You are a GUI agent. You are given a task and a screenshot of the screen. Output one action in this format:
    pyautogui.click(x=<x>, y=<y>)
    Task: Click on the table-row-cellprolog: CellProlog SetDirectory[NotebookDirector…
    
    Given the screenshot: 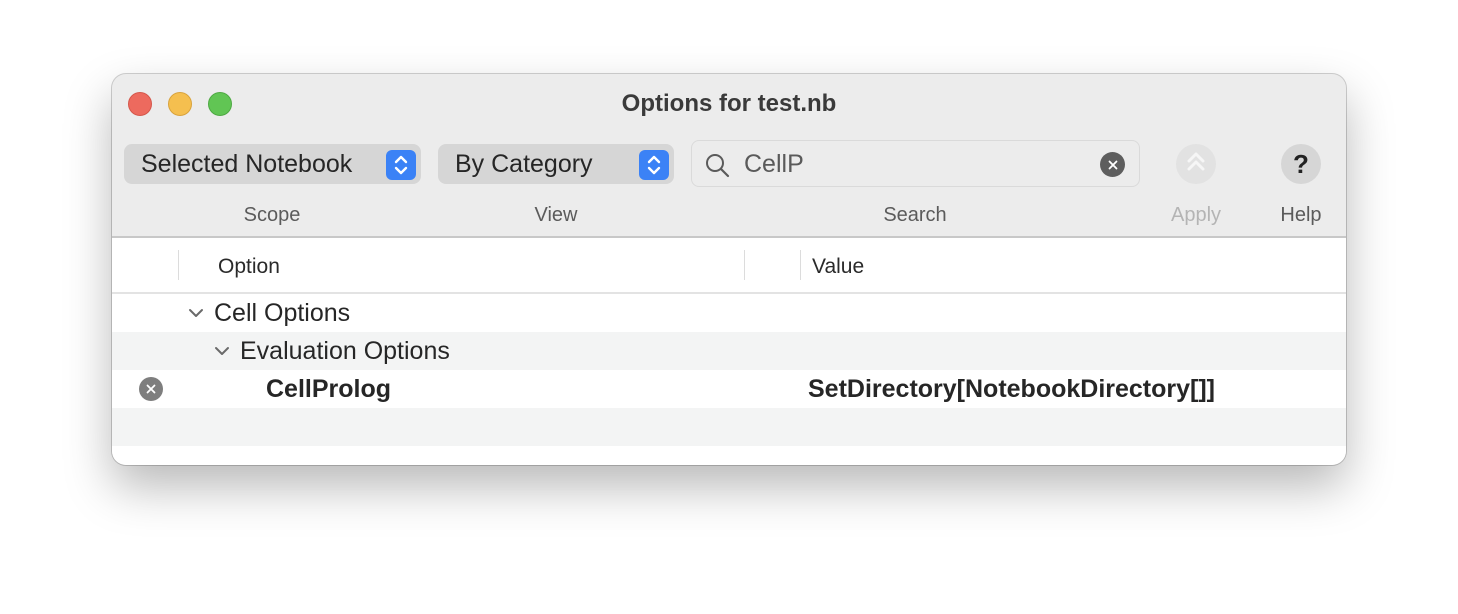 What is the action you would take?
    pyautogui.click(x=729, y=389)
    